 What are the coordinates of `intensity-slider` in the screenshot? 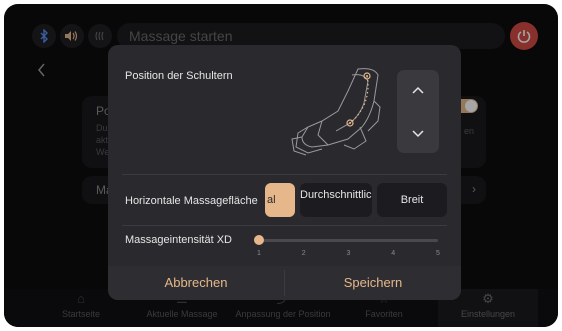 It's located at (348, 240).